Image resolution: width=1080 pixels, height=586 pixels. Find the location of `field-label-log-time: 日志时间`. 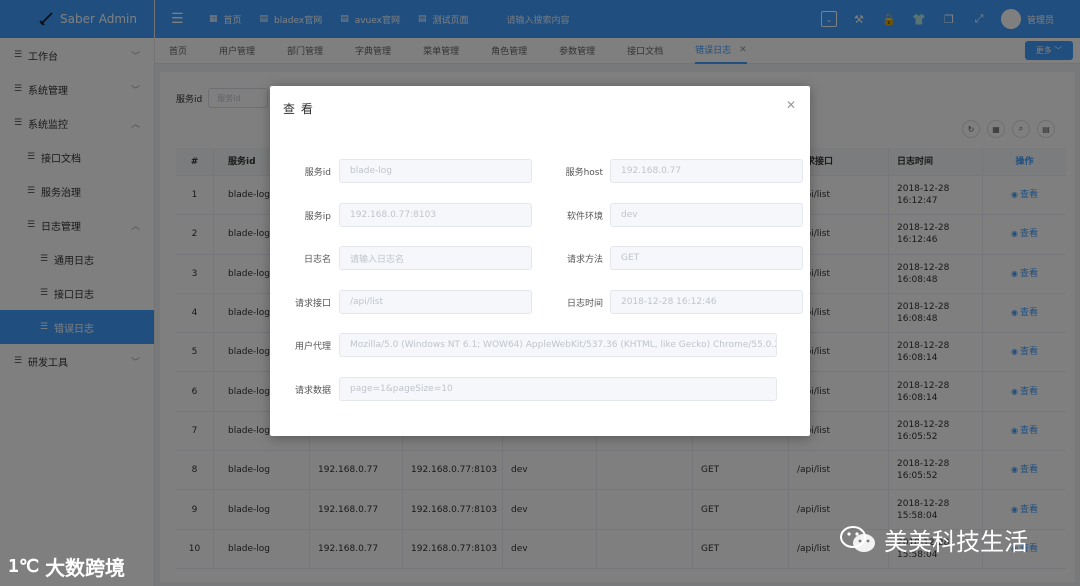

field-label-log-time: 日志时间 is located at coordinates (584, 303).